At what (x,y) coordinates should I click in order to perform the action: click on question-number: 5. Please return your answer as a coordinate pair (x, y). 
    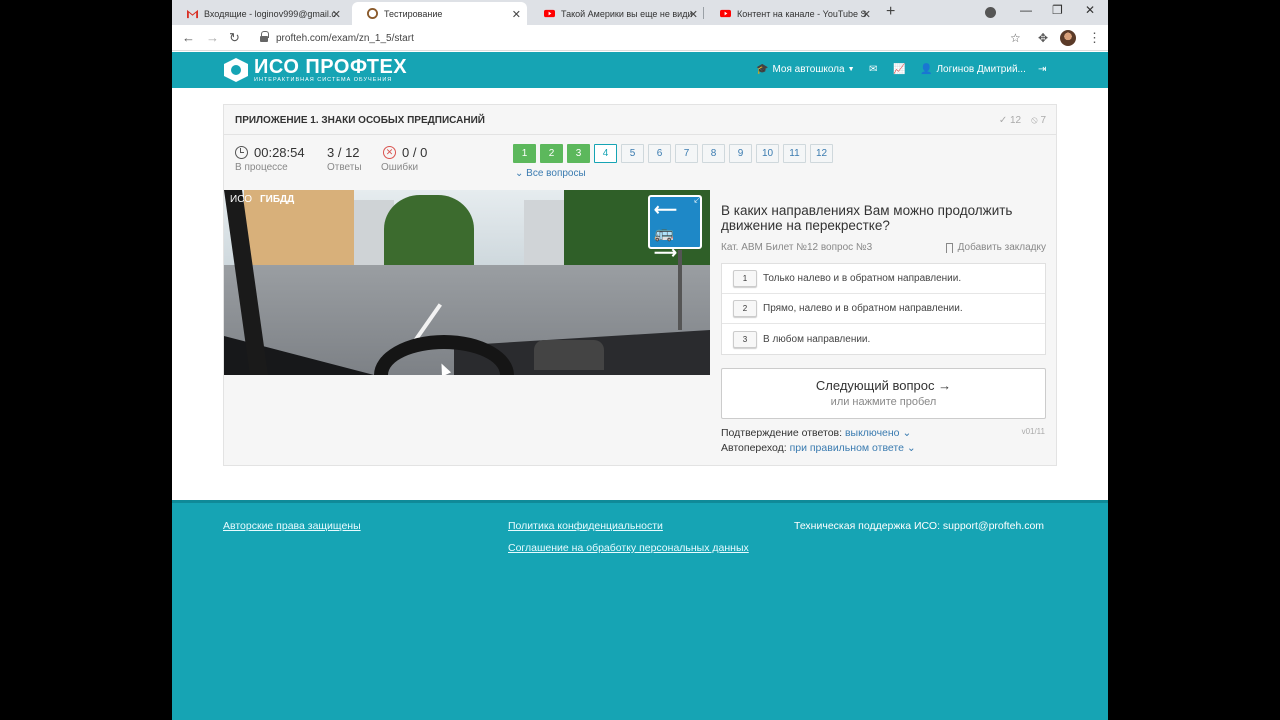
    Looking at the image, I should click on (632, 153).